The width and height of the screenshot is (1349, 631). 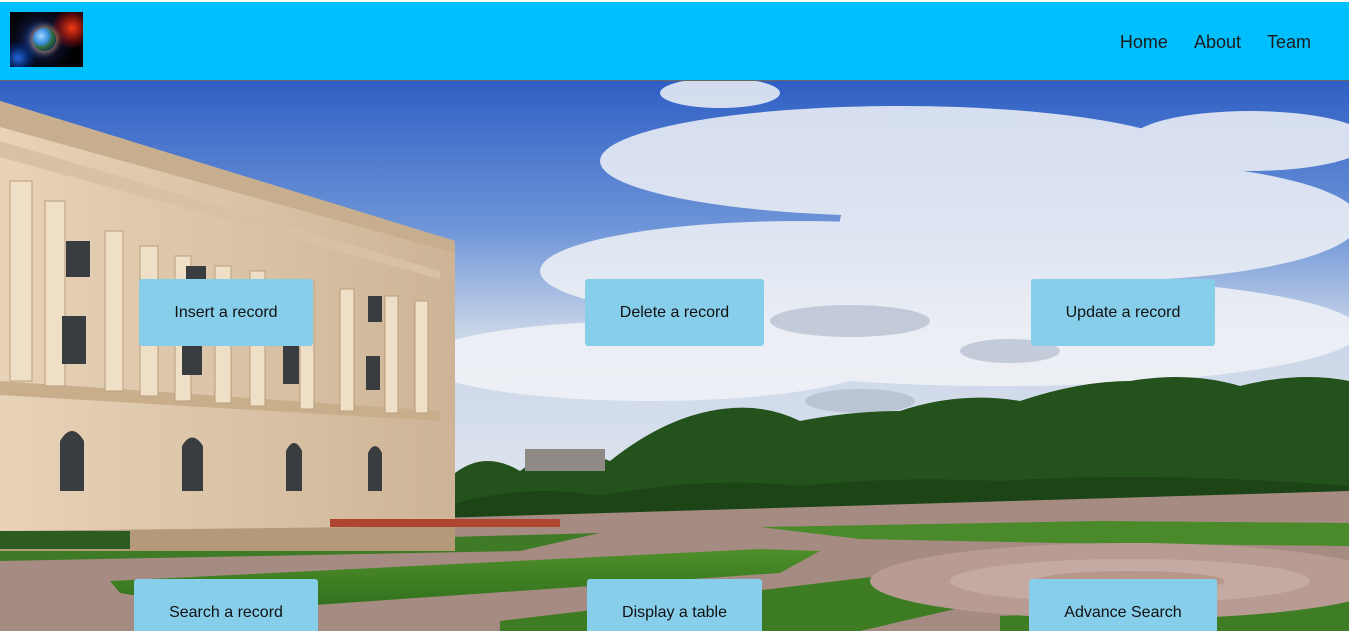 I want to click on nav-links: Home About Team, so click(x=1215, y=42).